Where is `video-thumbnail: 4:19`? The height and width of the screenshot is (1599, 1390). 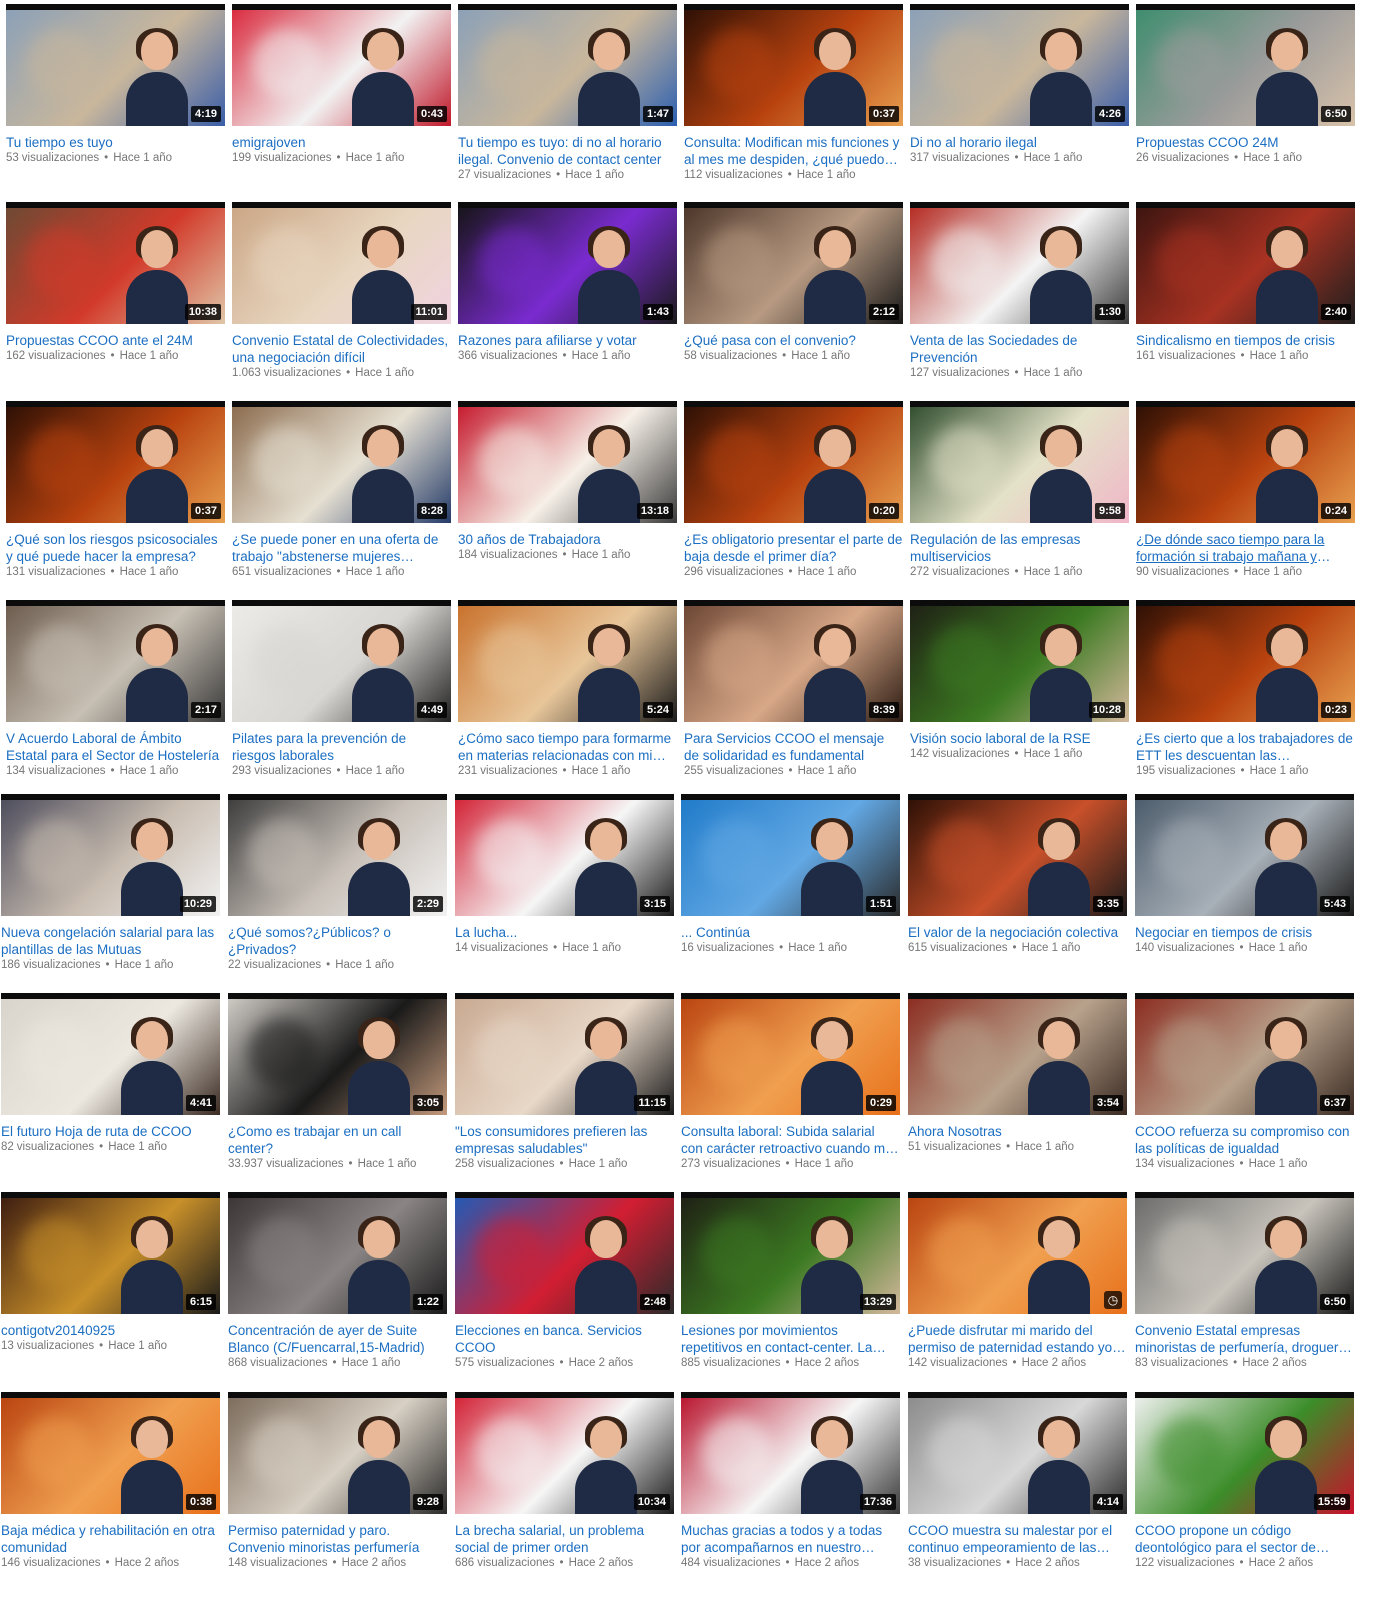
video-thumbnail: 4:19 is located at coordinates (115, 65).